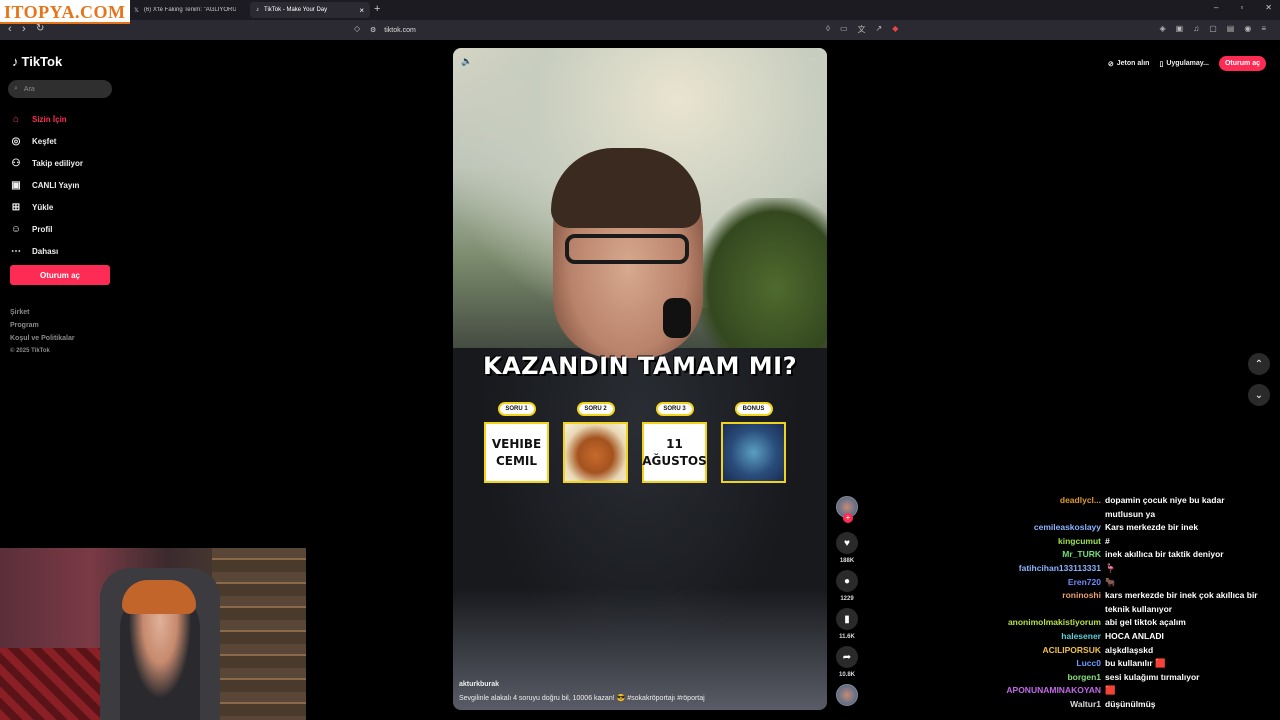 The image size is (1280, 720). I want to click on sidebar-item-following: ⚇ Takip ediliyor, so click(46, 163).